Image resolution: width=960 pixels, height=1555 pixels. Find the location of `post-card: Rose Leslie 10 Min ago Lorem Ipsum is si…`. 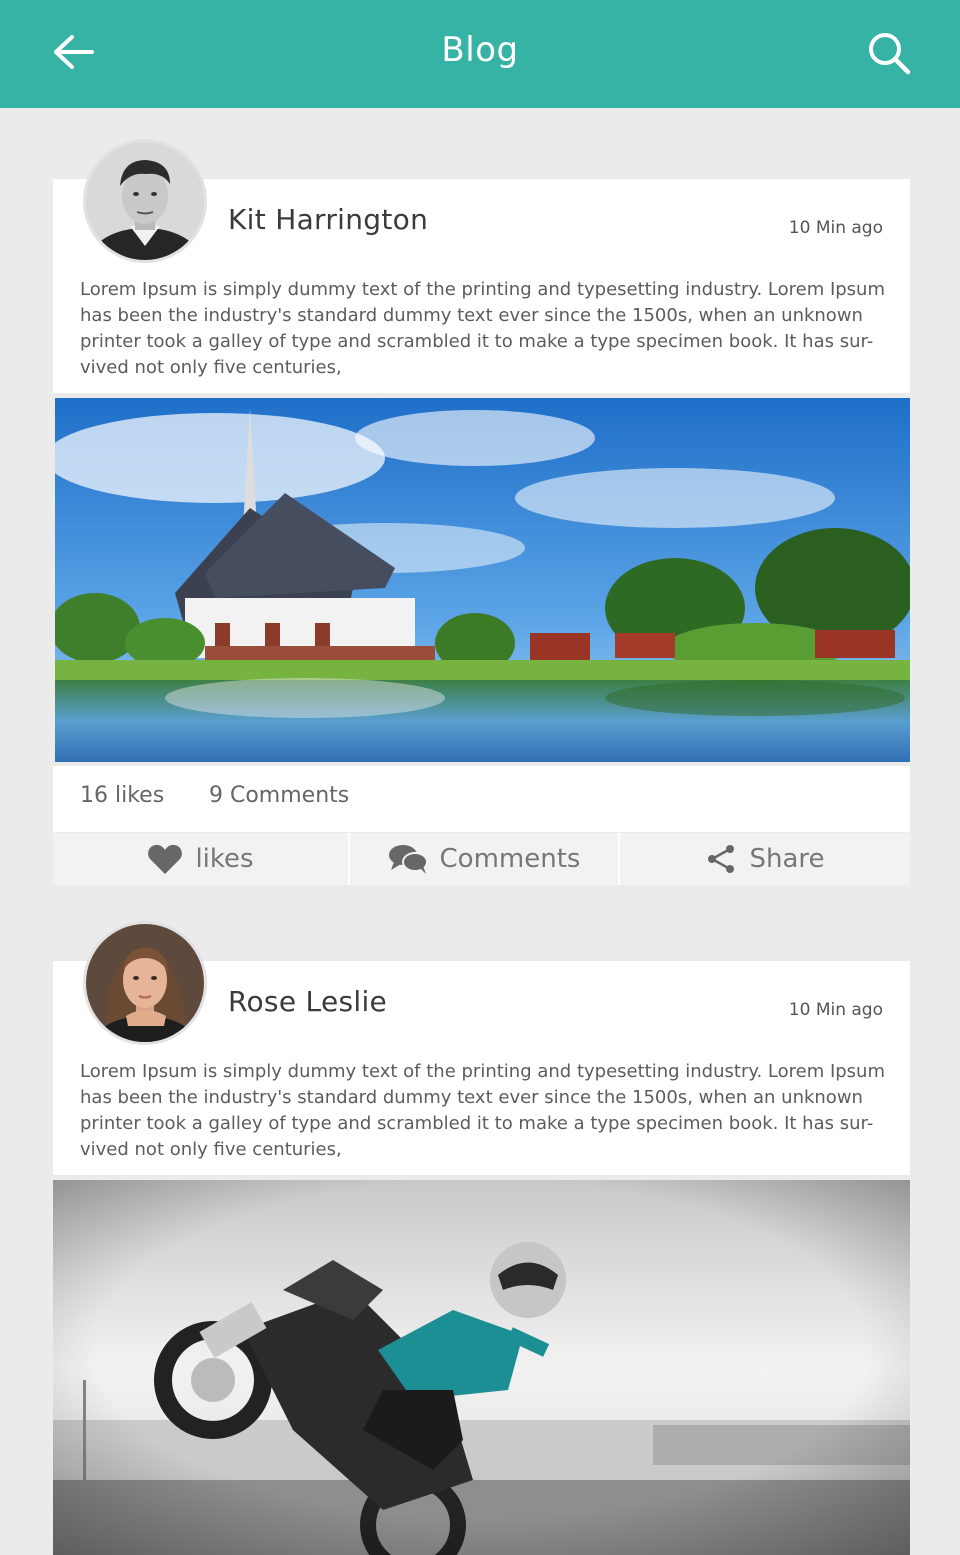

post-card: Rose Leslie 10 Min ago Lorem Ipsum is si… is located at coordinates (481, 1048).